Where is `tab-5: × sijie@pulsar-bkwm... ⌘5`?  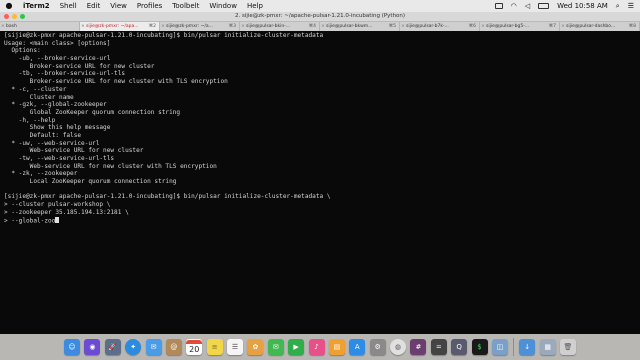
tab-5: × sijie@pulsar-bkwm... ⌘5 is located at coordinates (360, 26).